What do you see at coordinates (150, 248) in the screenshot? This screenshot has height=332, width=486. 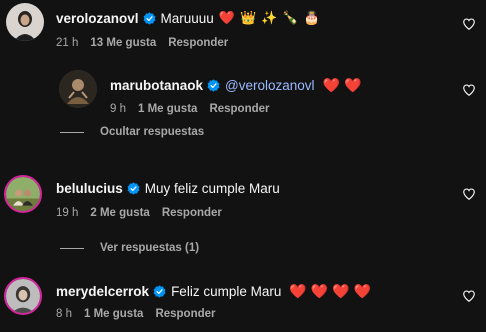 I see `view-replies-label: Ver respuestas (1)` at bounding box center [150, 248].